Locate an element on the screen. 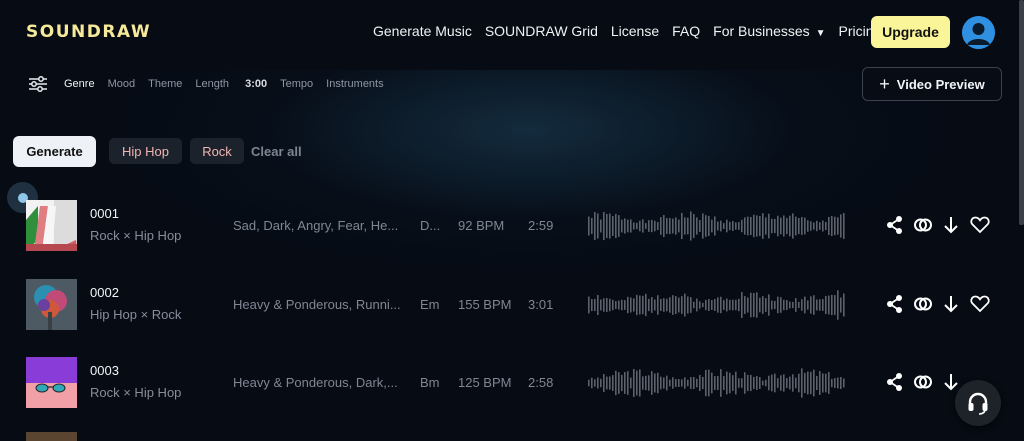 This screenshot has height=441, width=1024. filter-instruments: Instruments is located at coordinates (354, 84).